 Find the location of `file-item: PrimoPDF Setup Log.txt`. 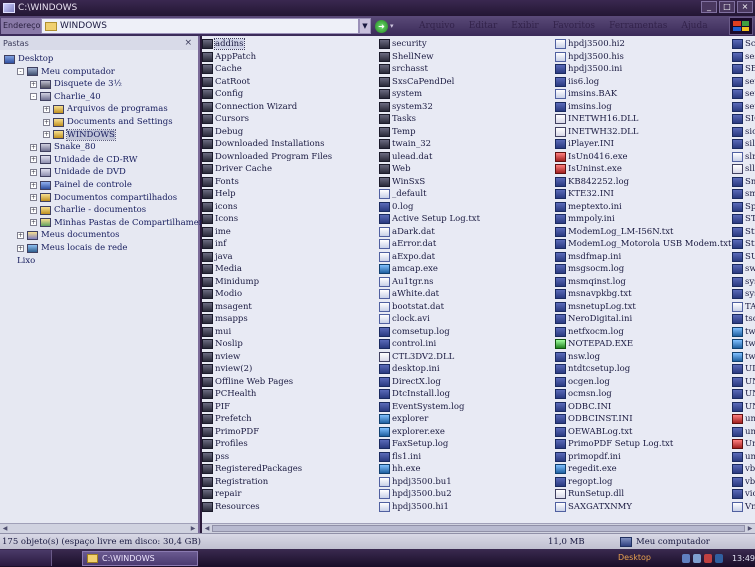

file-item: PrimoPDF Setup Log.txt is located at coordinates (643, 444).